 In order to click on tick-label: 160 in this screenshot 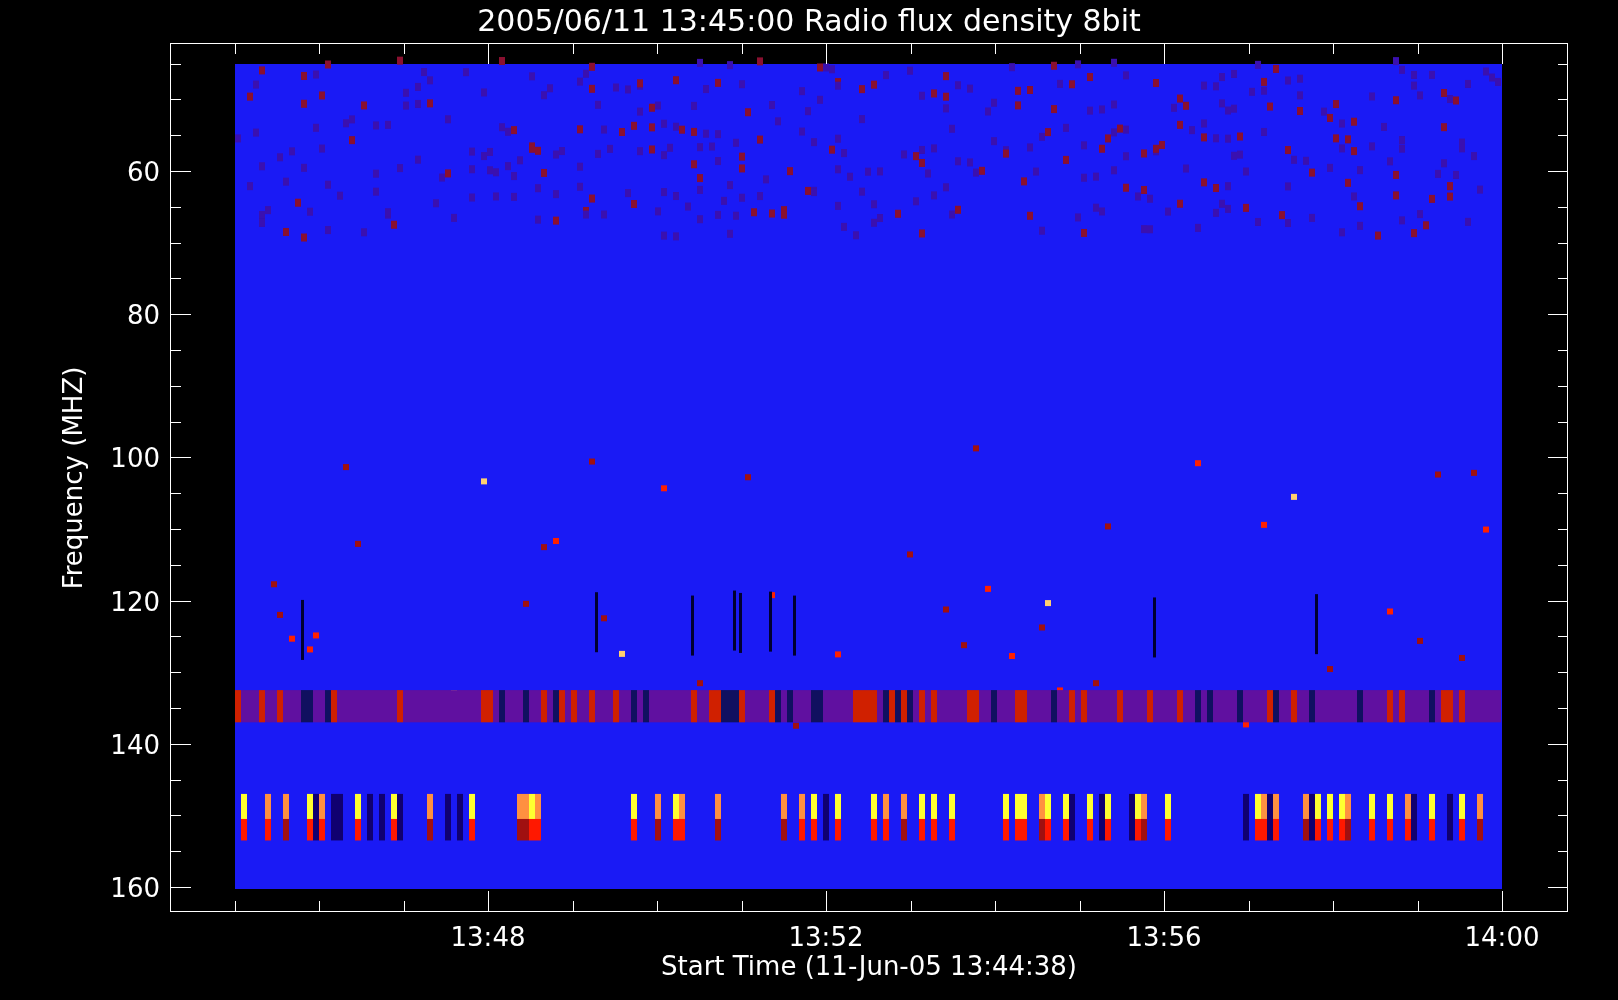, I will do `click(135, 888)`.